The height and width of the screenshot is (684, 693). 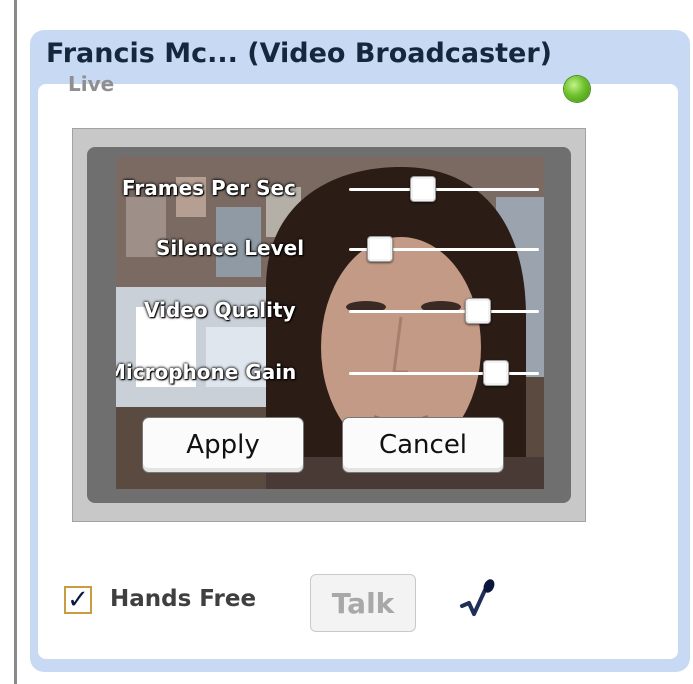 I want to click on microphone-gain-label: Microphone Gain, so click(x=206, y=372).